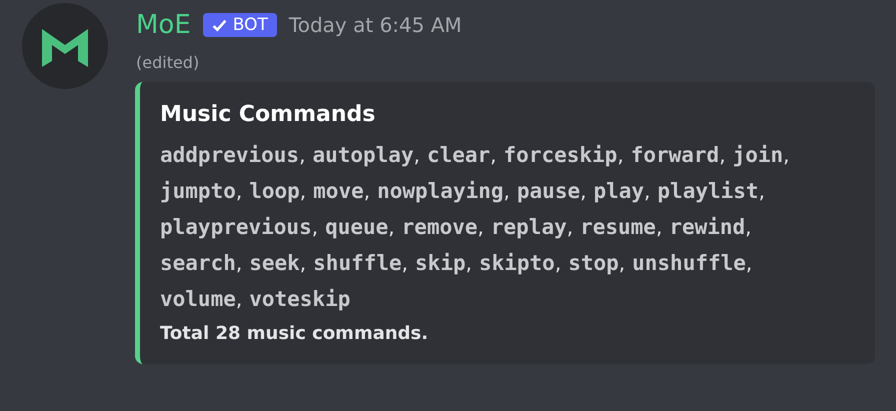 This screenshot has width=896, height=411. Describe the element at coordinates (593, 263) in the screenshot. I see `command-name: stop` at that location.